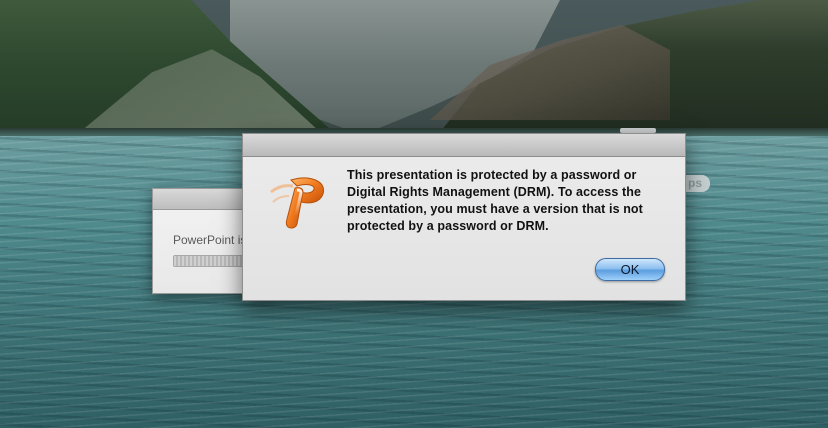 The width and height of the screenshot is (828, 428). Describe the element at coordinates (694, 183) in the screenshot. I see `background-window-fragment-text: ps` at that location.